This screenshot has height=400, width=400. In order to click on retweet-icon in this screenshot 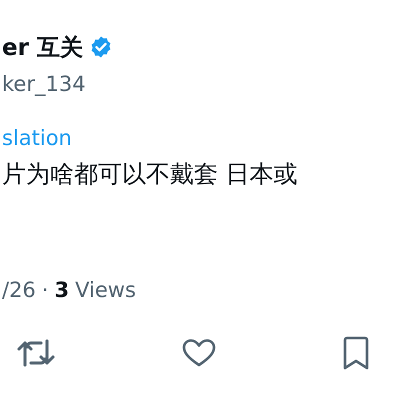, I will do `click(36, 353)`.